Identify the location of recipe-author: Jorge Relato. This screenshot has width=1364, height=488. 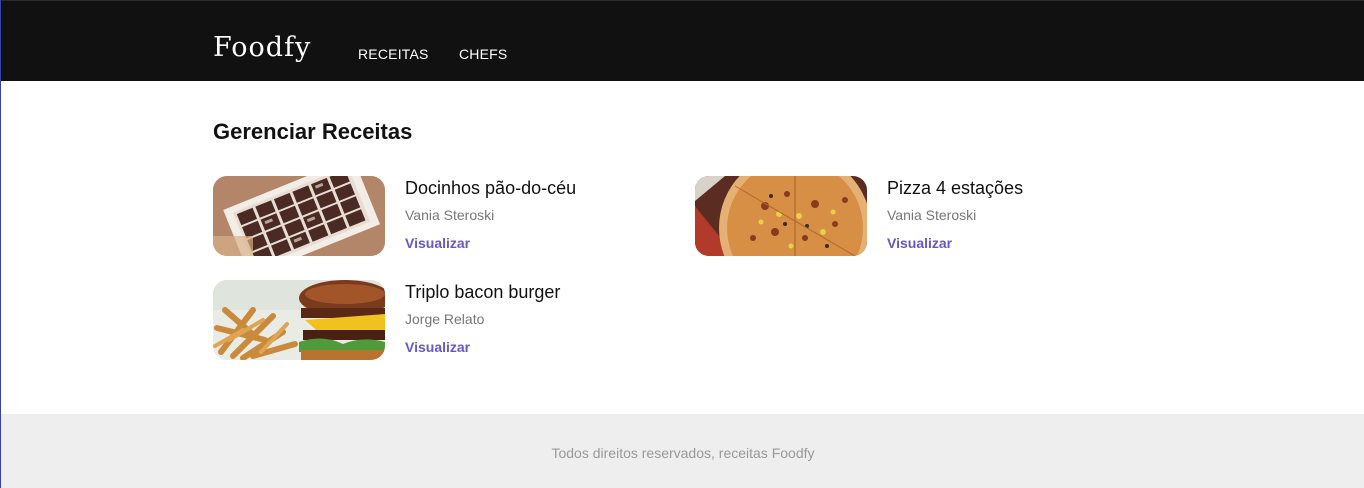
(445, 319).